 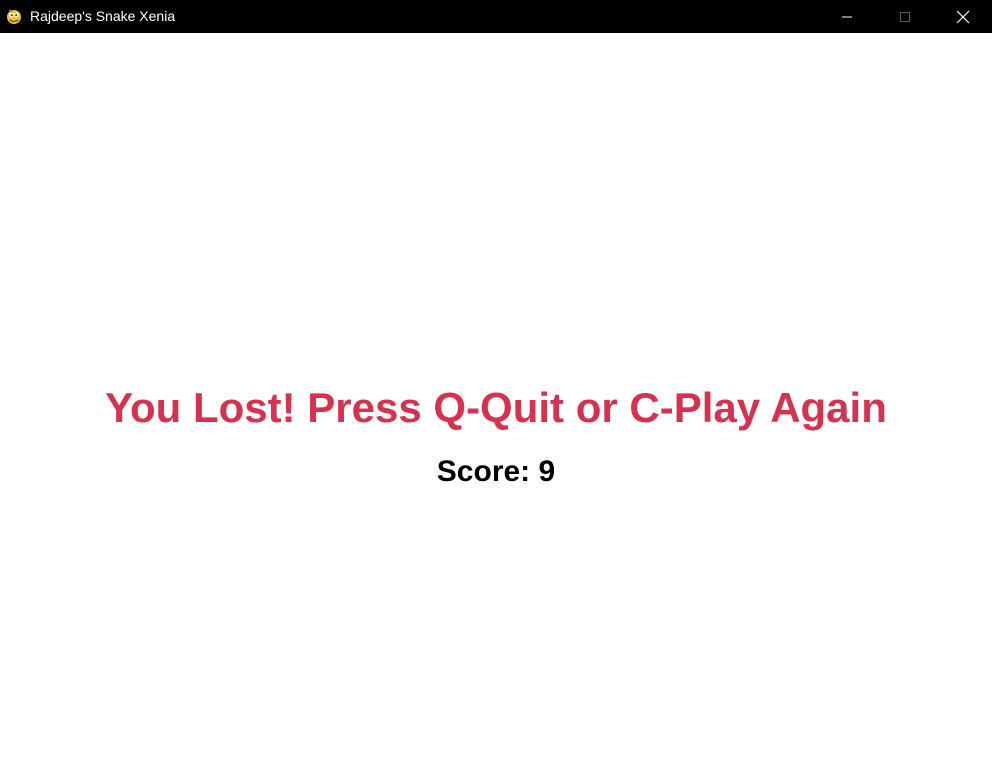 I want to click on close-button, so click(x=963, y=16).